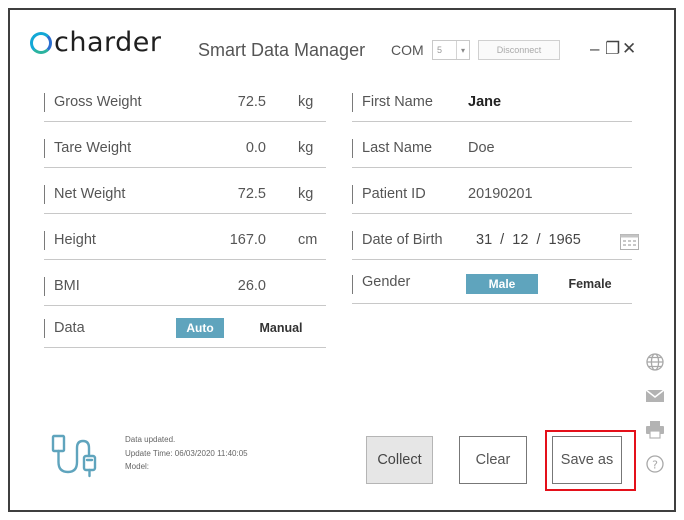  I want to click on tare-weight-label: Tare Weight, so click(93, 148).